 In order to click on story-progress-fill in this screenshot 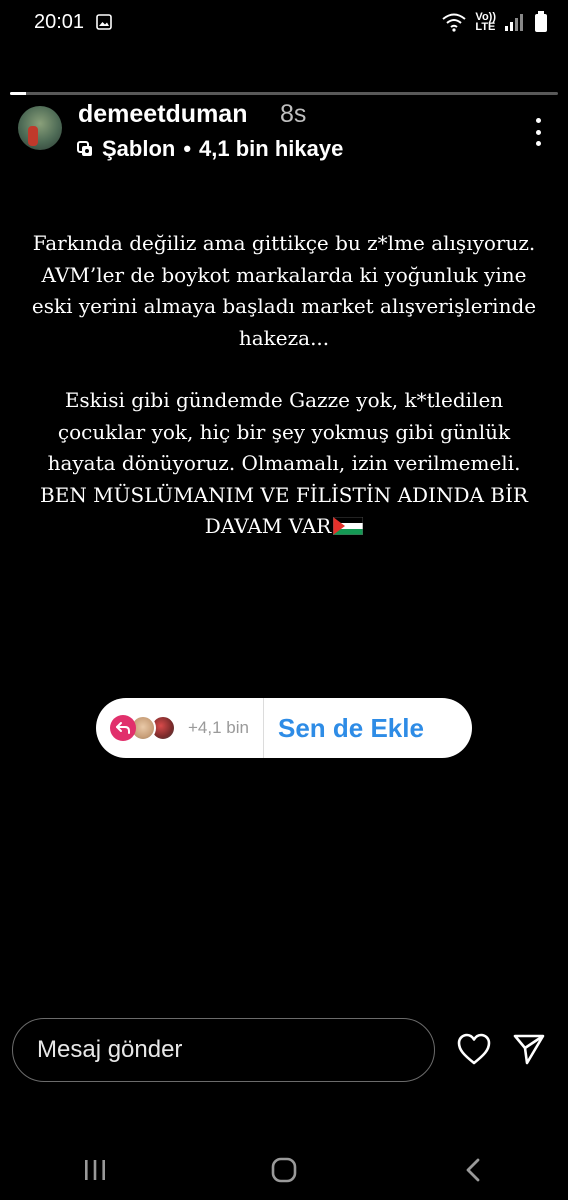, I will do `click(18, 93)`.